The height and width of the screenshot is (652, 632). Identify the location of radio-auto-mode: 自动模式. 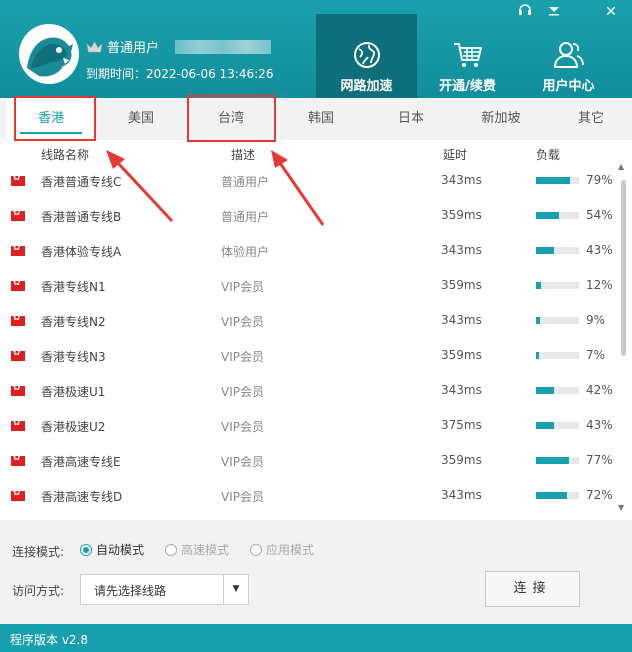
(112, 549).